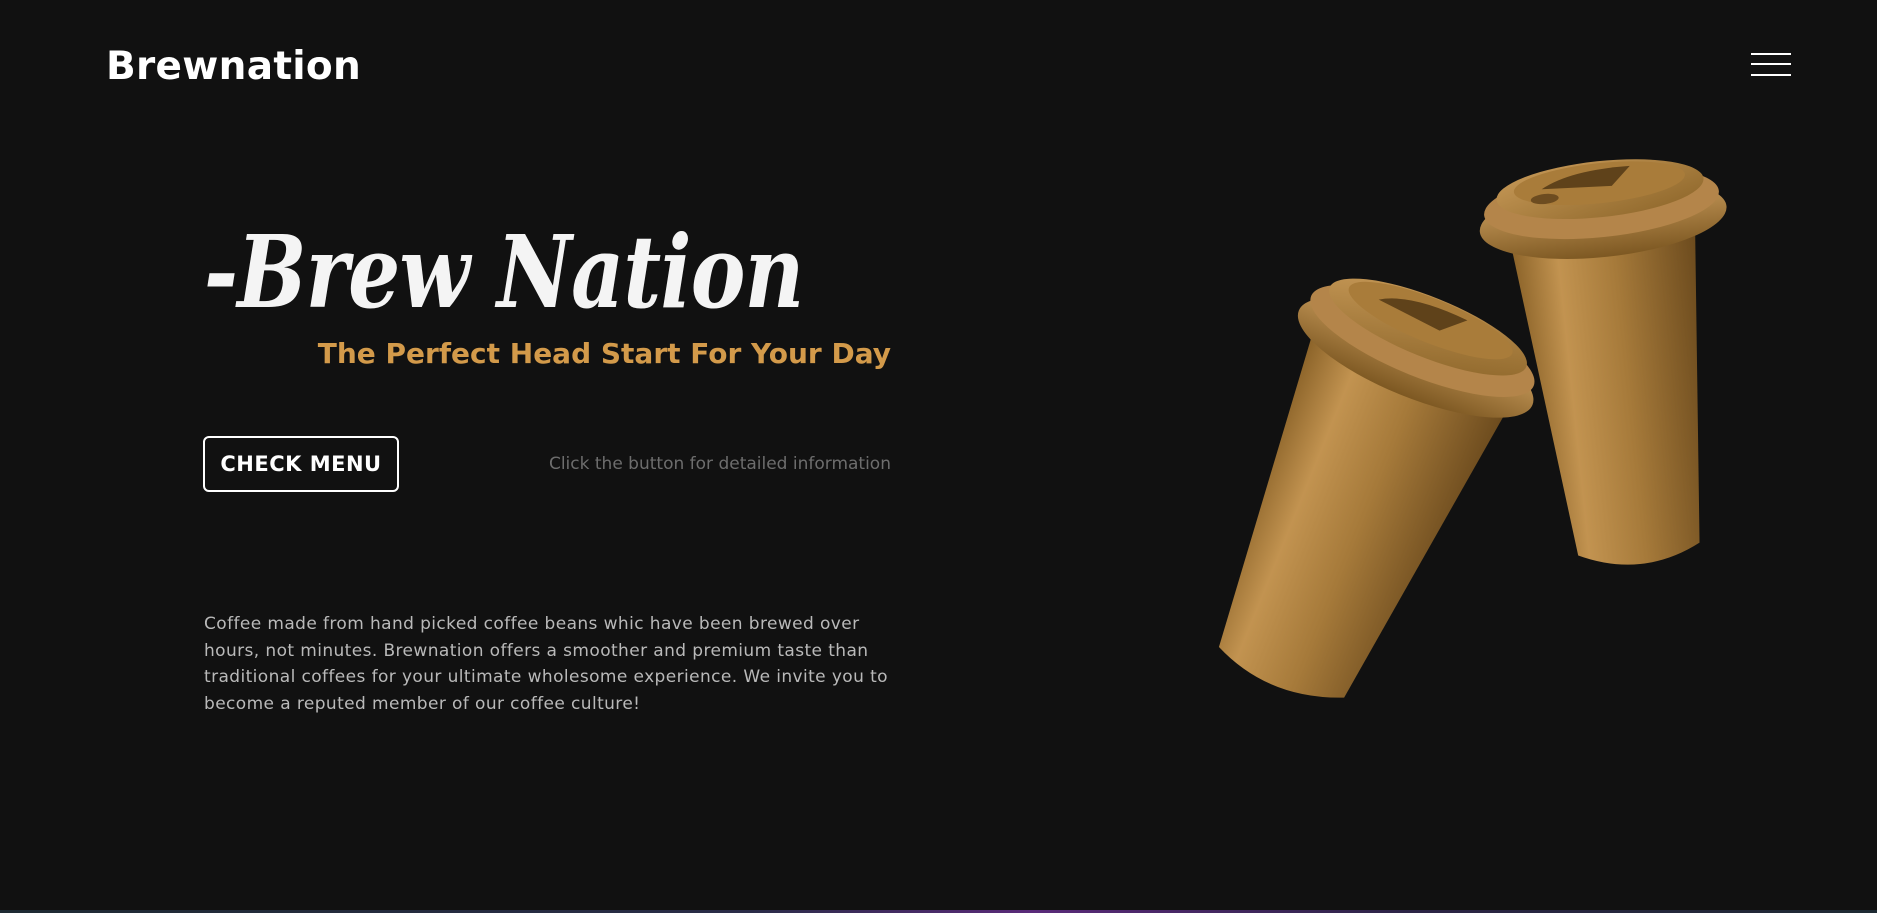 The image size is (1877, 913). What do you see at coordinates (604, 353) in the screenshot?
I see `hero-subtitle: The Perfect Head Start For Your Day` at bounding box center [604, 353].